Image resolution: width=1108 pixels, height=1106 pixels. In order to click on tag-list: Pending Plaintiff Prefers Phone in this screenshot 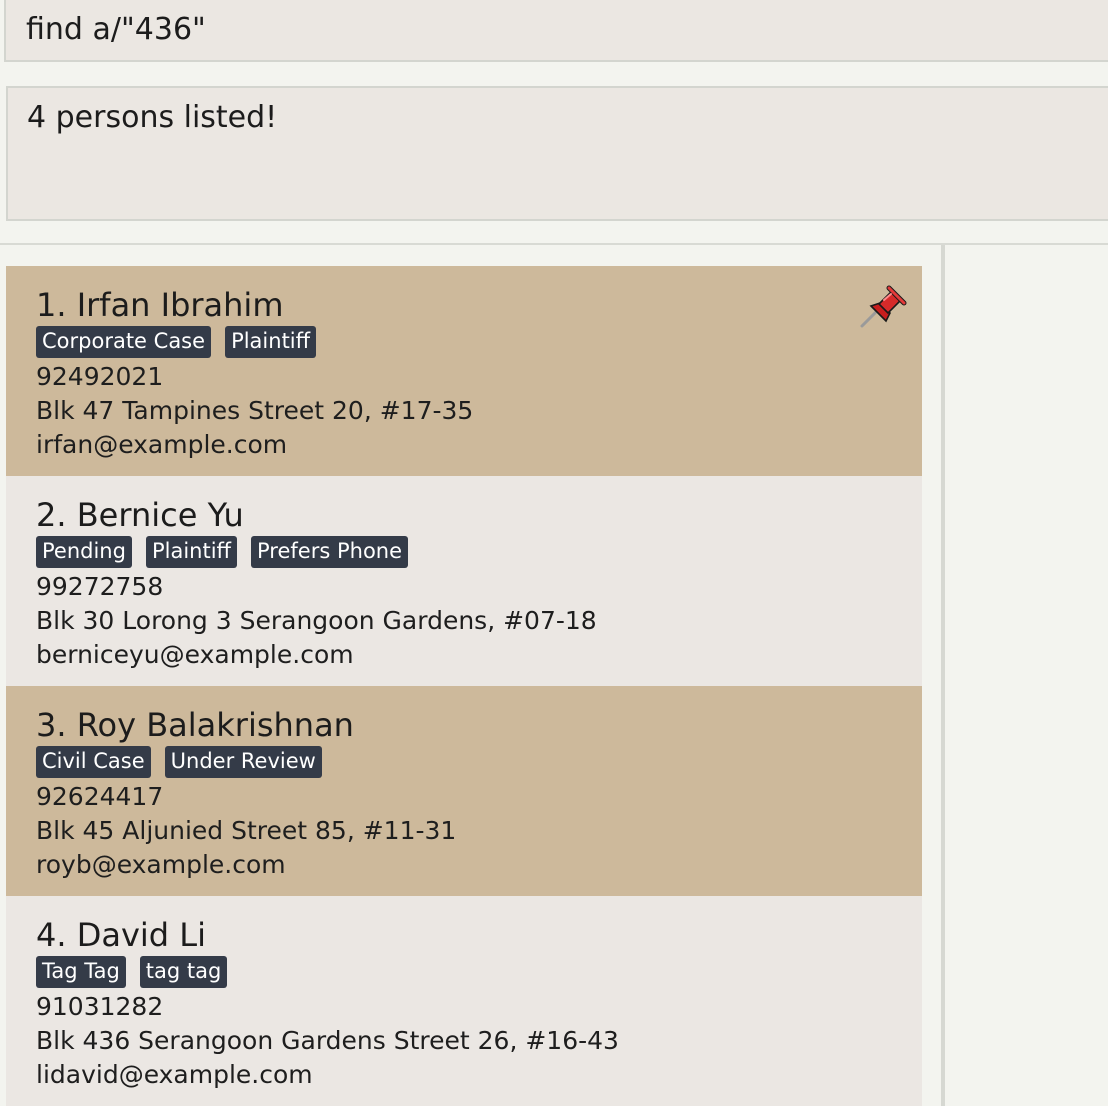, I will do `click(479, 552)`.